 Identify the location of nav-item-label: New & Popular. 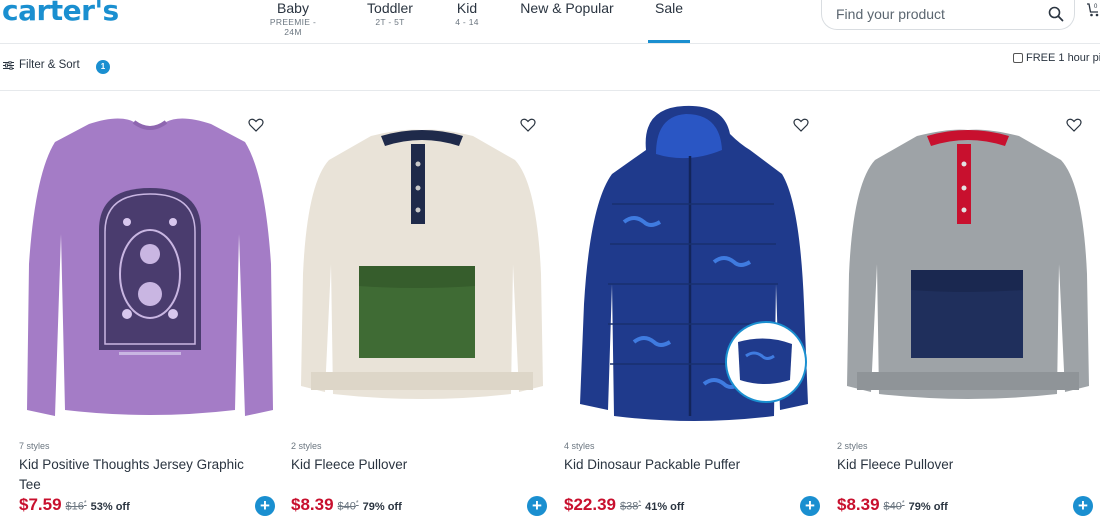
(567, 8).